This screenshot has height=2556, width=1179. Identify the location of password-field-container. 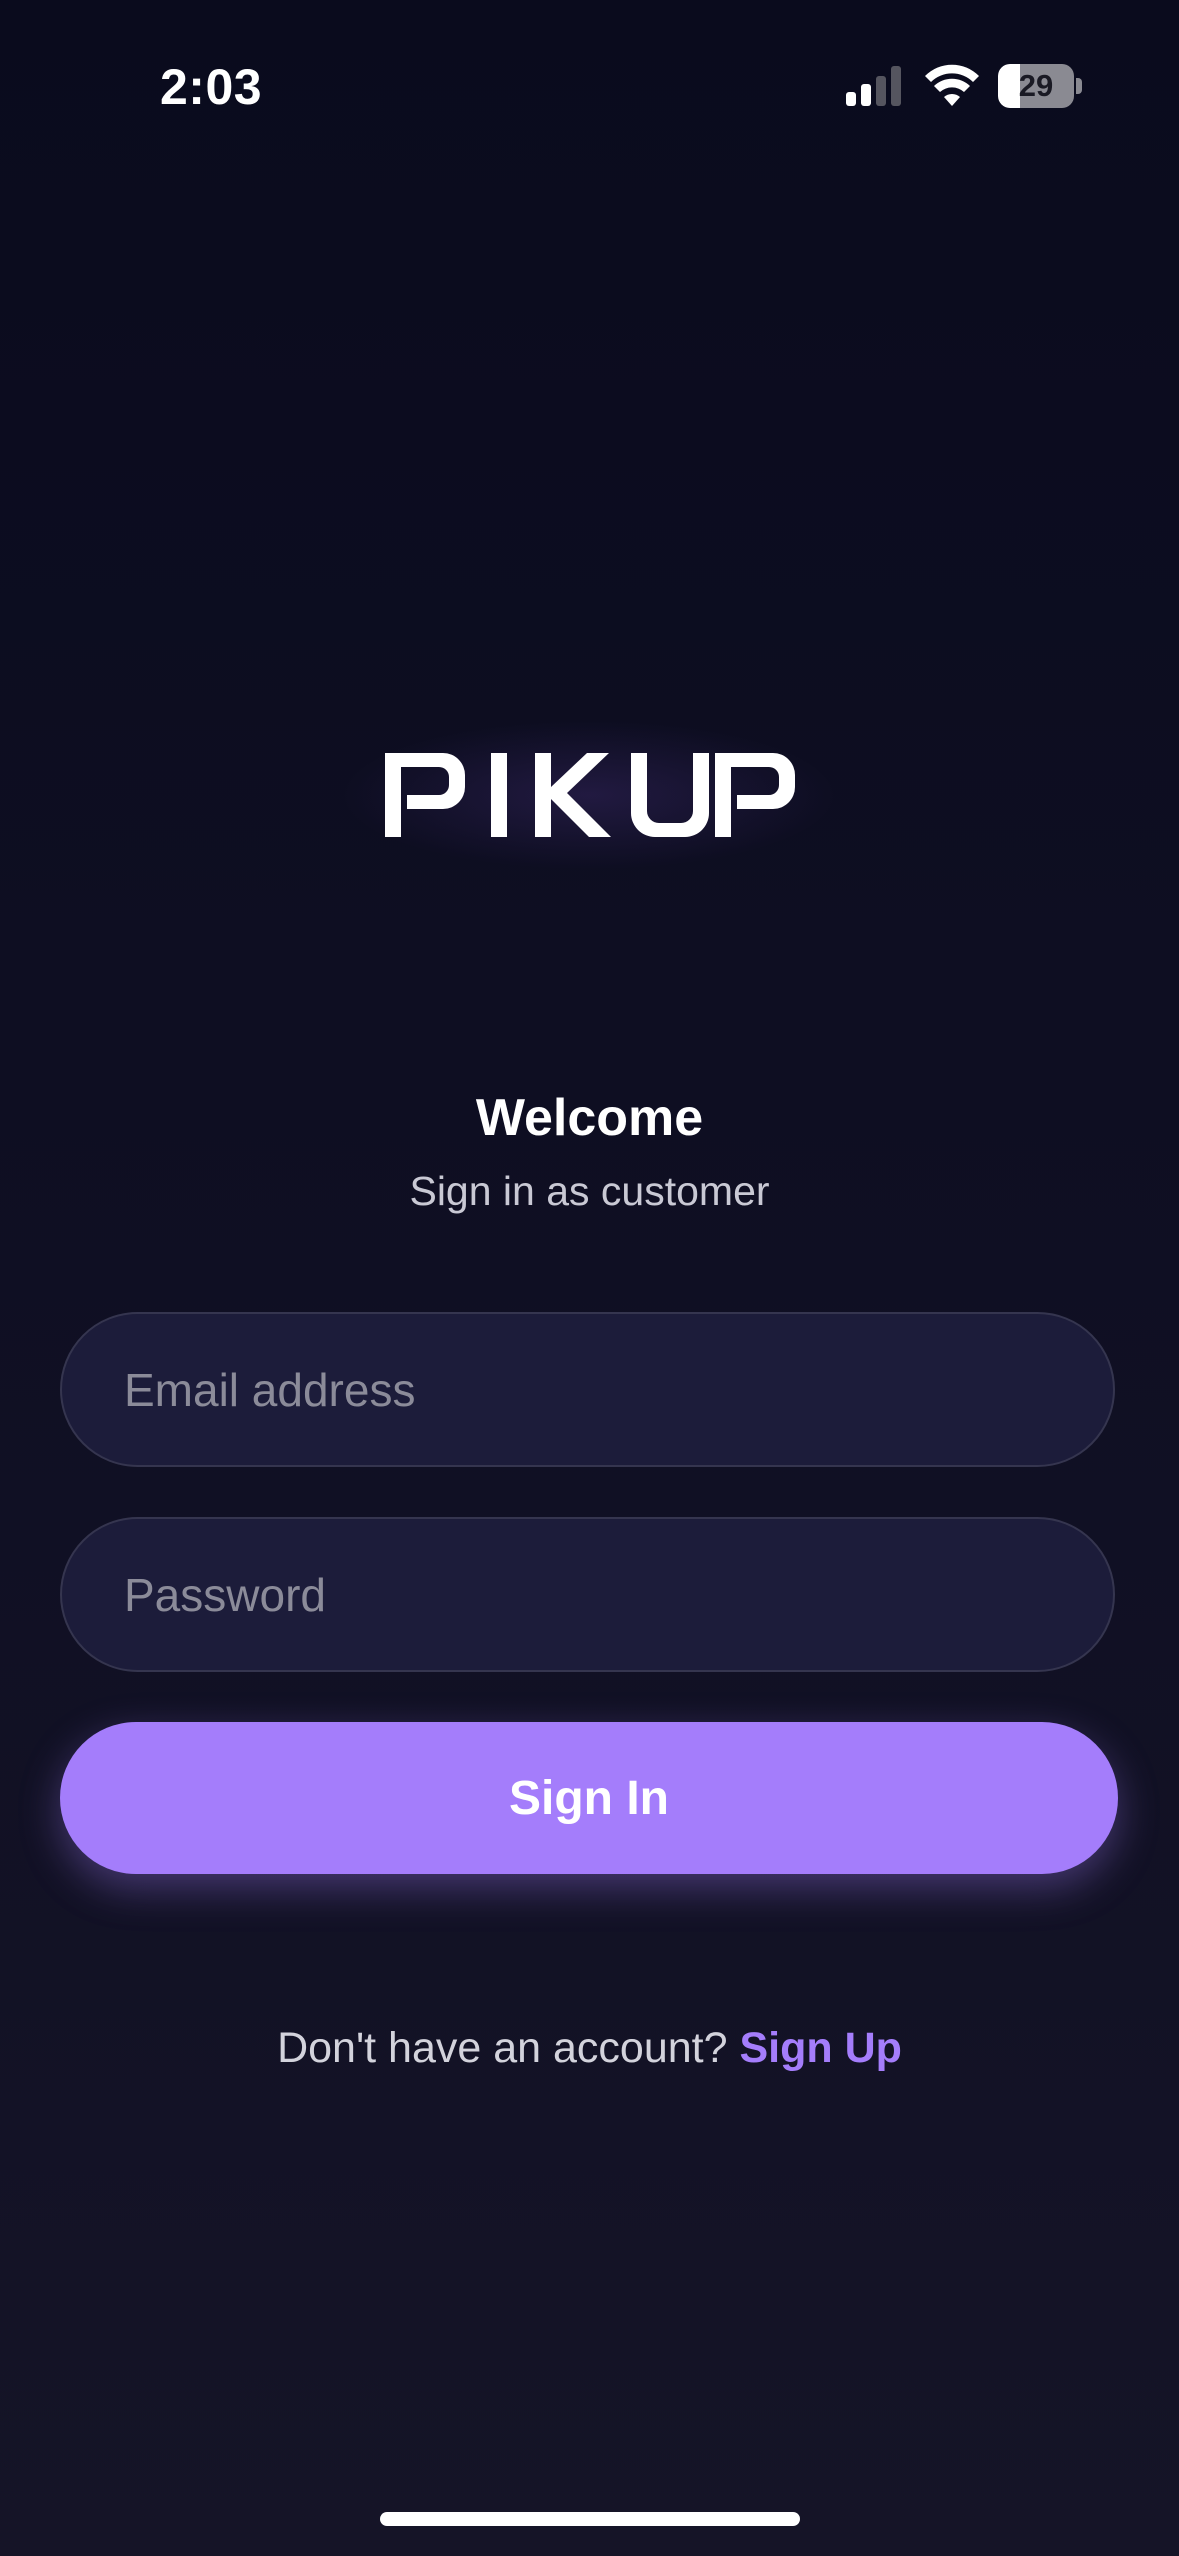
(587, 1594).